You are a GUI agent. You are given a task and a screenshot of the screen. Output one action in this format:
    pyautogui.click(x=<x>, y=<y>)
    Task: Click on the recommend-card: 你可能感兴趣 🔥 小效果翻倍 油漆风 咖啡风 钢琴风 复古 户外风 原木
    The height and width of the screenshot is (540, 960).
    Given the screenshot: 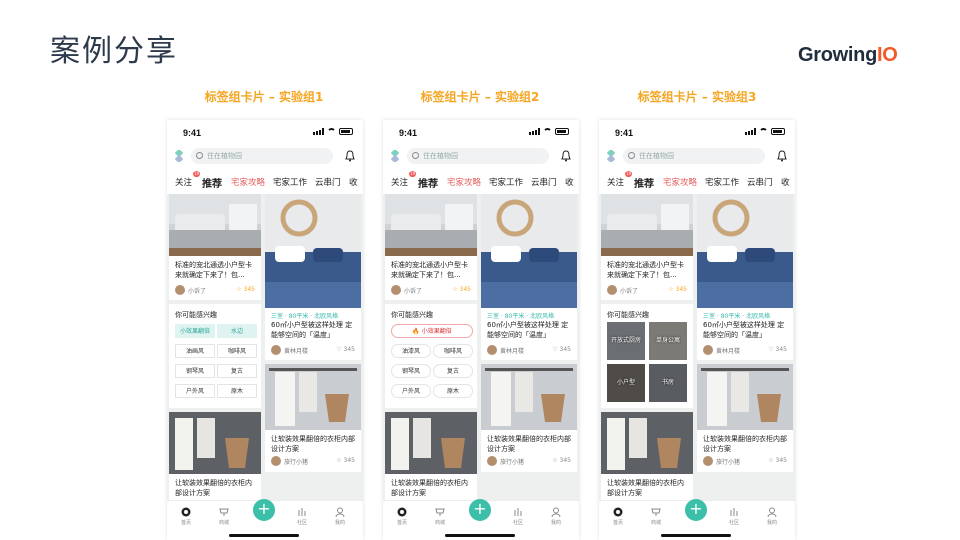 What is the action you would take?
    pyautogui.click(x=431, y=356)
    